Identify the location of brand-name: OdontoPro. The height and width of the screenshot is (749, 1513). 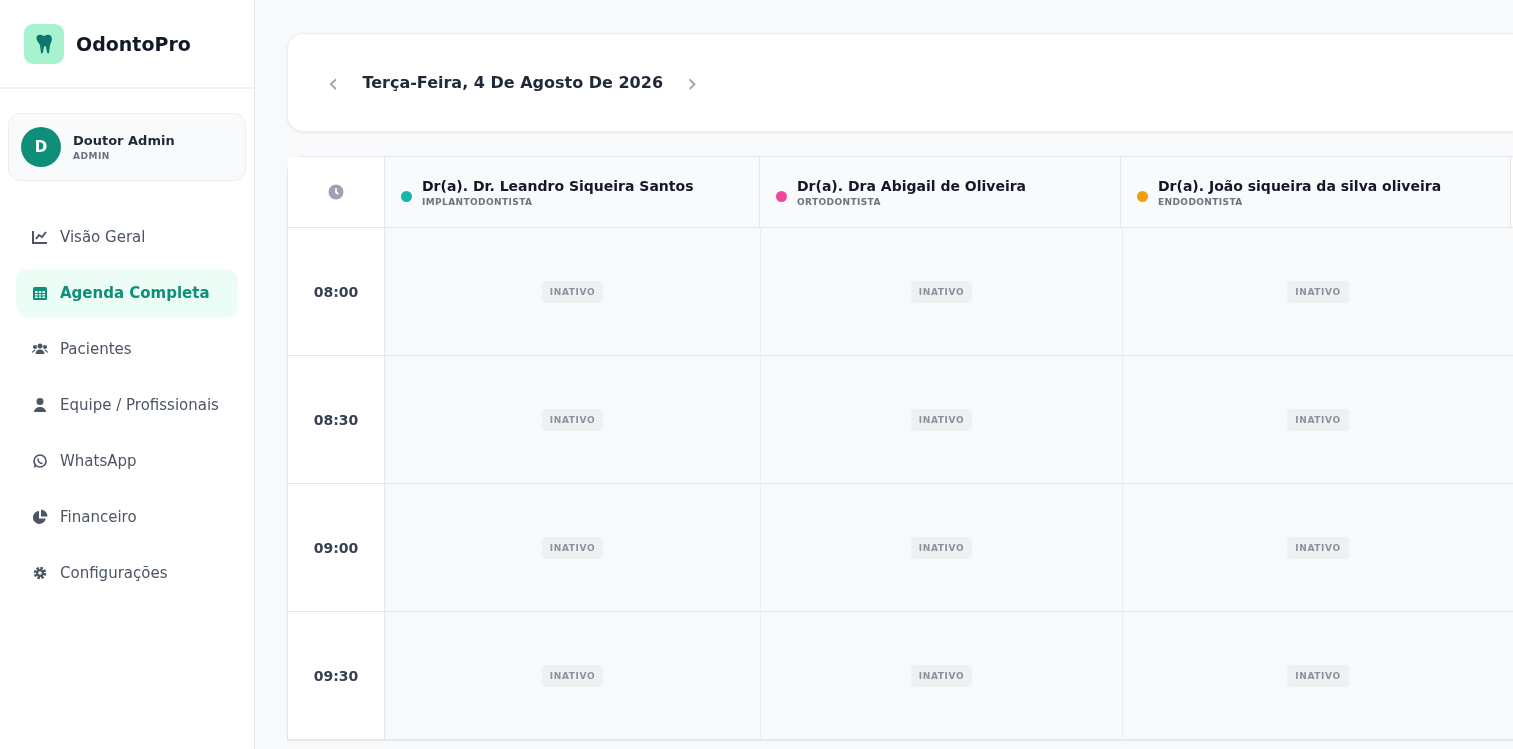
(133, 43).